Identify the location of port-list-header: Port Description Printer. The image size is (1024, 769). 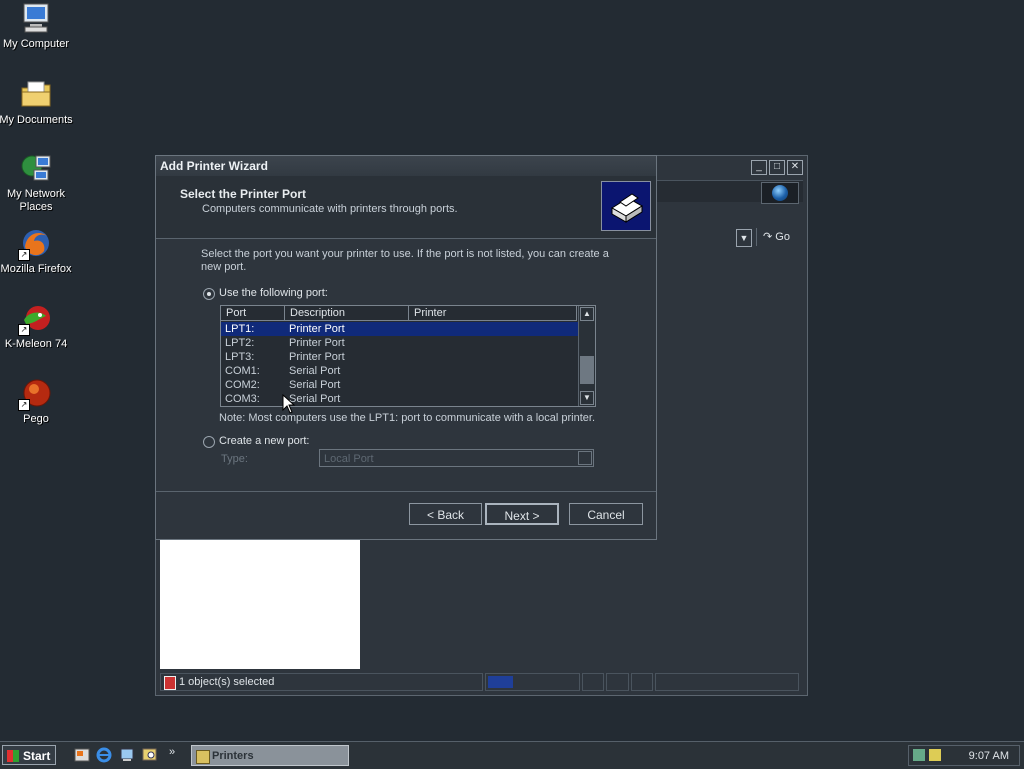
(408, 314).